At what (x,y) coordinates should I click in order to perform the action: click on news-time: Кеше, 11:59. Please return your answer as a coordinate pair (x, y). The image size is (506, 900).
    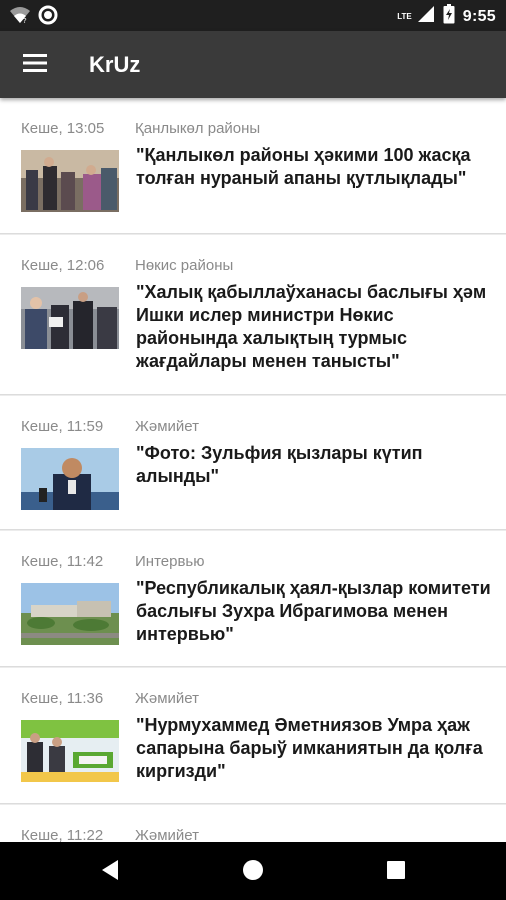
    Looking at the image, I should click on (62, 426).